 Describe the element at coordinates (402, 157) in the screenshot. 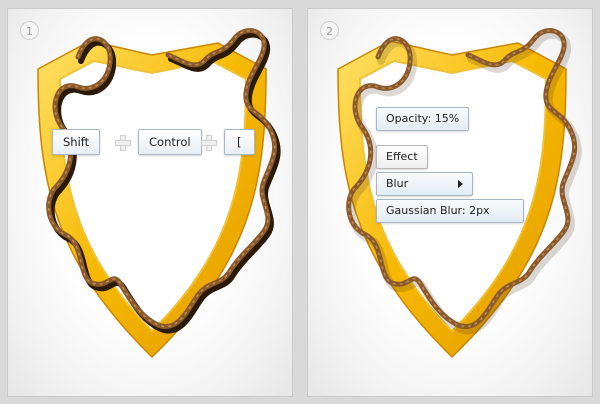

I see `effect-menu: Effect` at that location.